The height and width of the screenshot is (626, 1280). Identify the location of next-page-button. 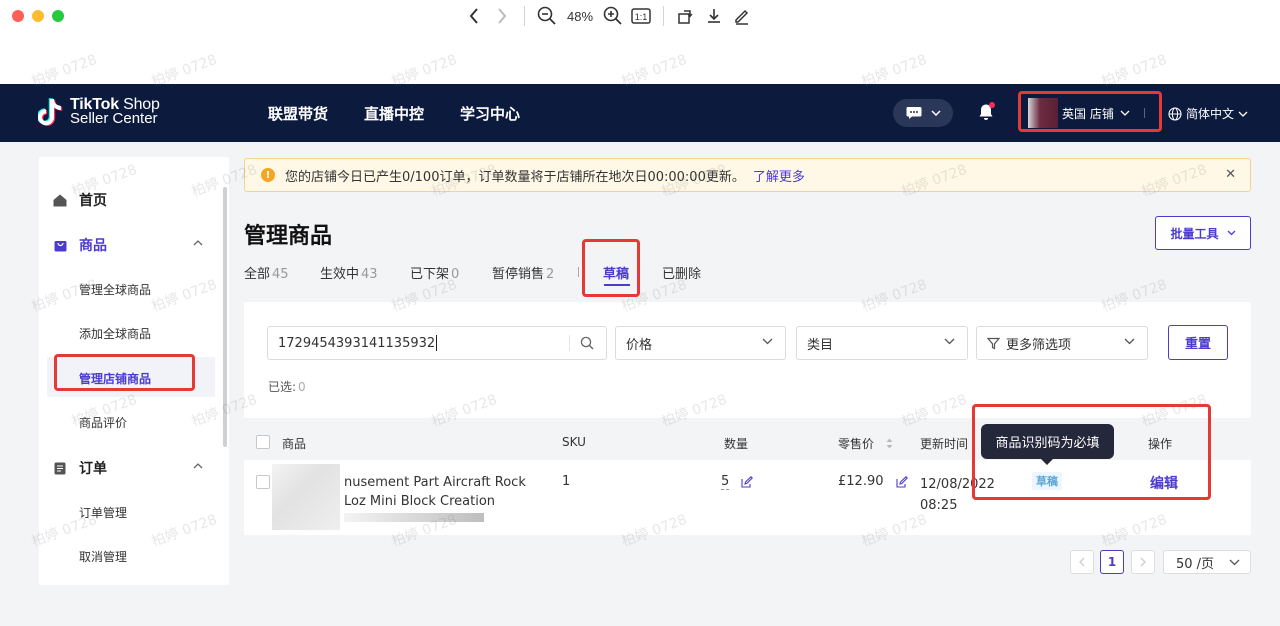
(1143, 562).